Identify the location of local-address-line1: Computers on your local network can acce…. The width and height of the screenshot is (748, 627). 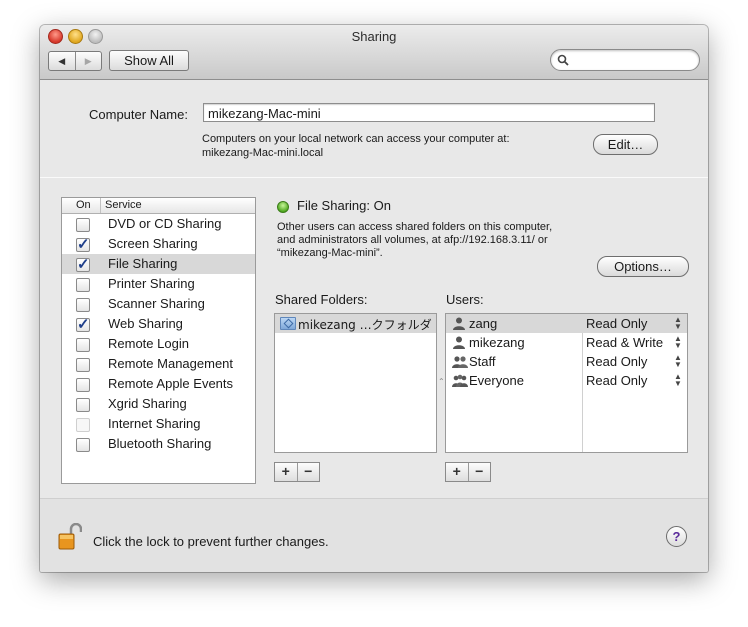
(356, 139).